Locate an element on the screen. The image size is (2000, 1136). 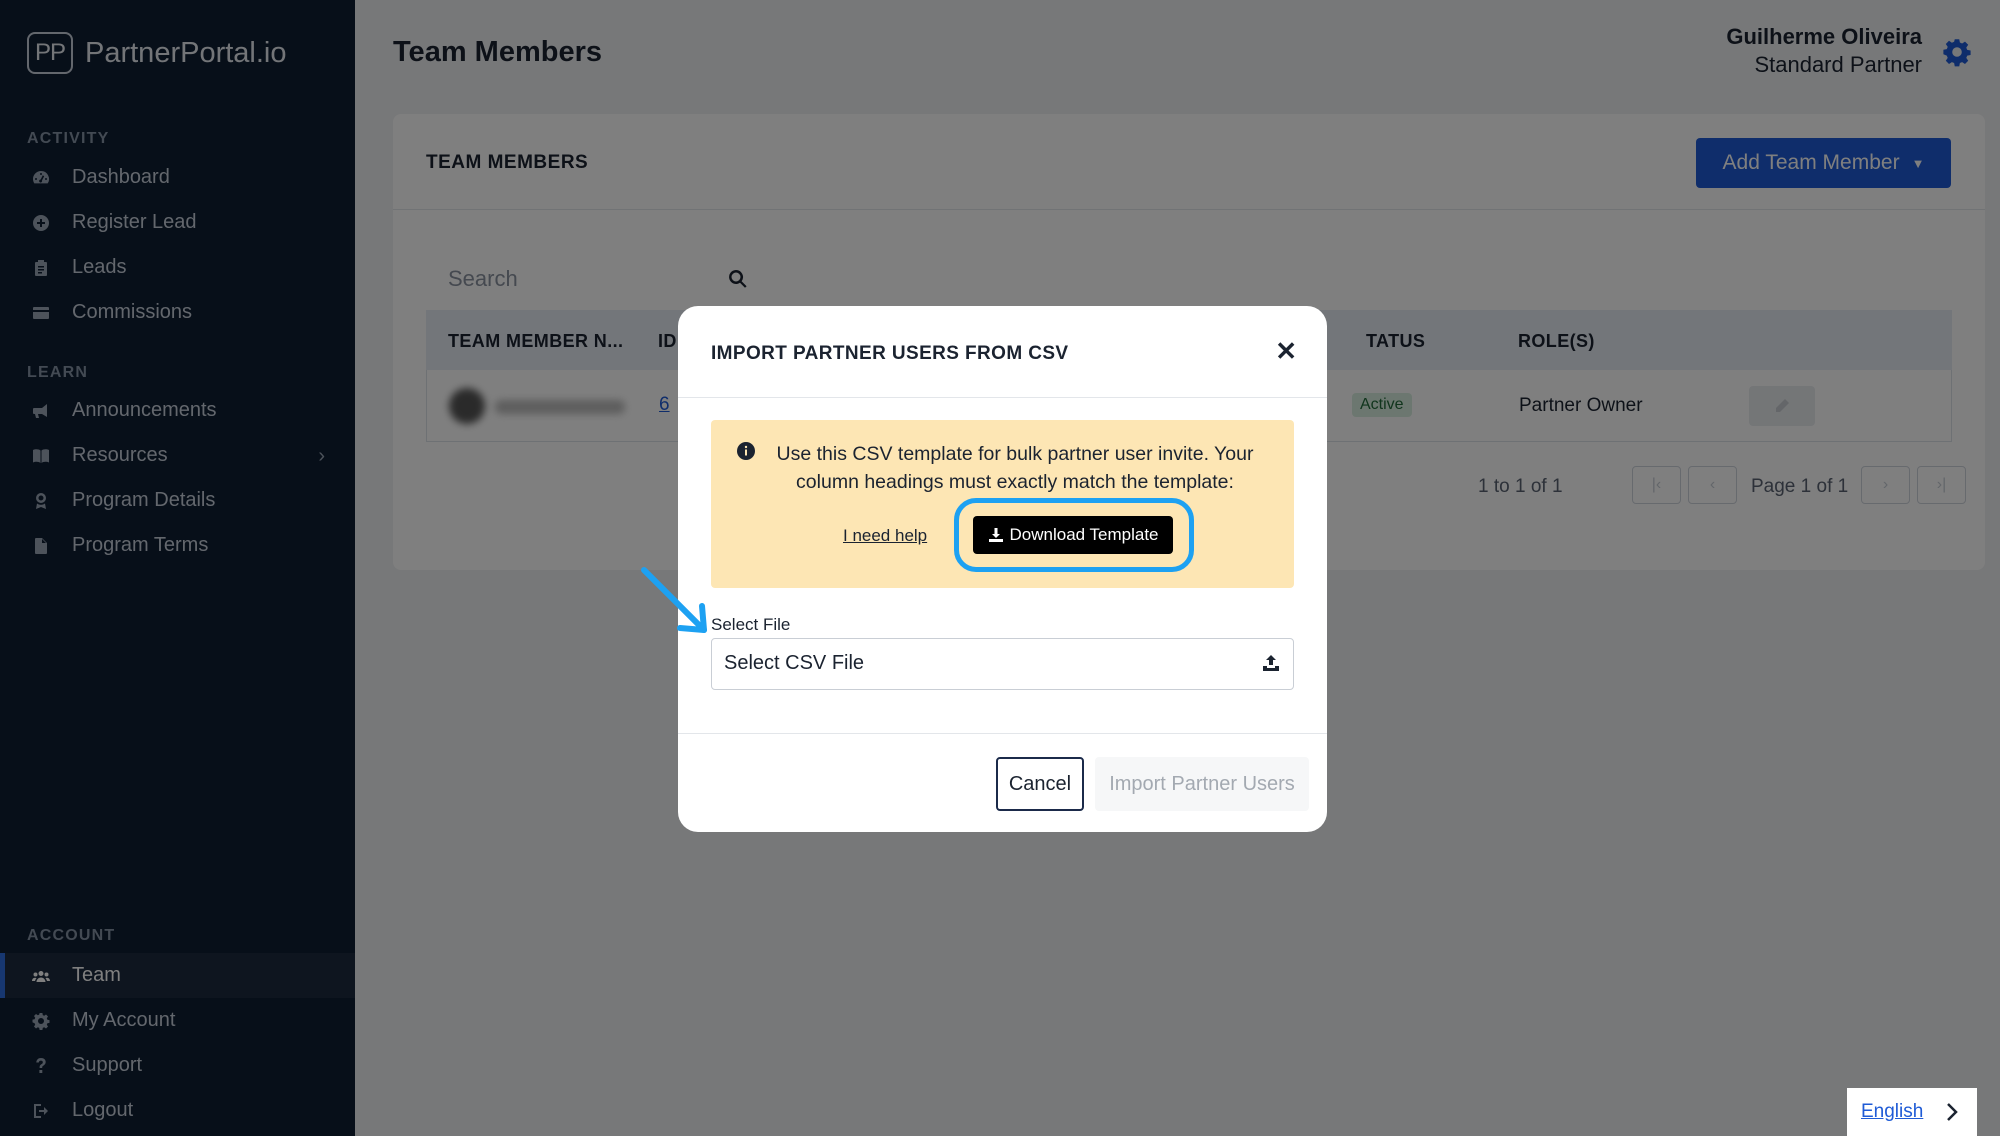
modal-title: IMPORT PARTNER USERS FROM CSV is located at coordinates (890, 353).